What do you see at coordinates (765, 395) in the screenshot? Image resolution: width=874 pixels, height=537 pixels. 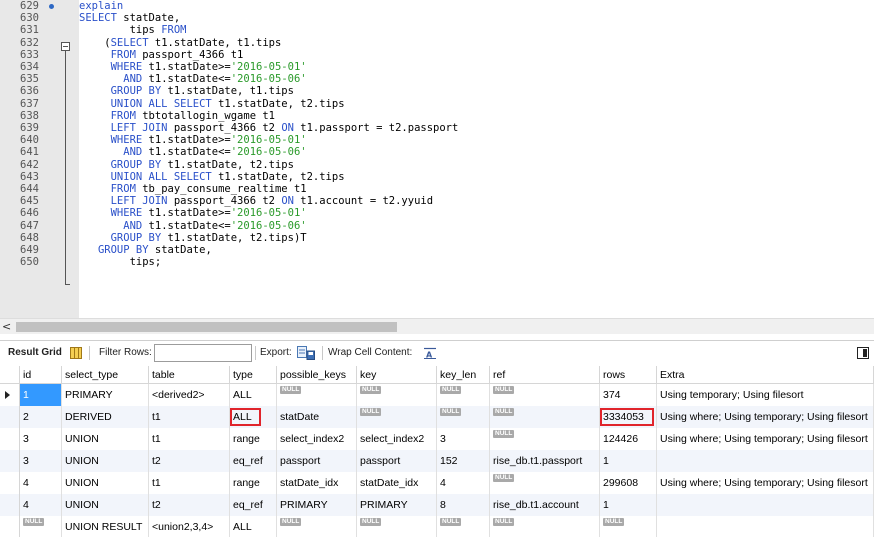 I see `cell-extra: Using temporary; Using filesort` at bounding box center [765, 395].